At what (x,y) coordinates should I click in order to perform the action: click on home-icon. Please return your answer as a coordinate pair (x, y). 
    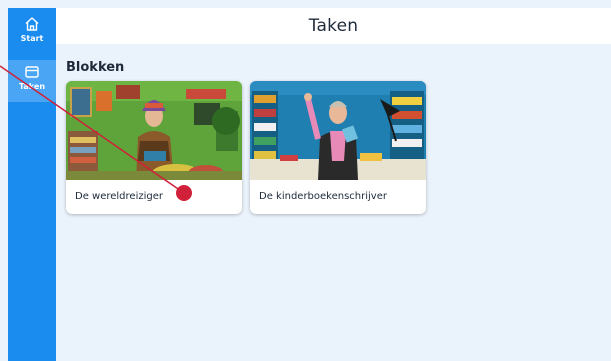
    Looking at the image, I should click on (32, 24).